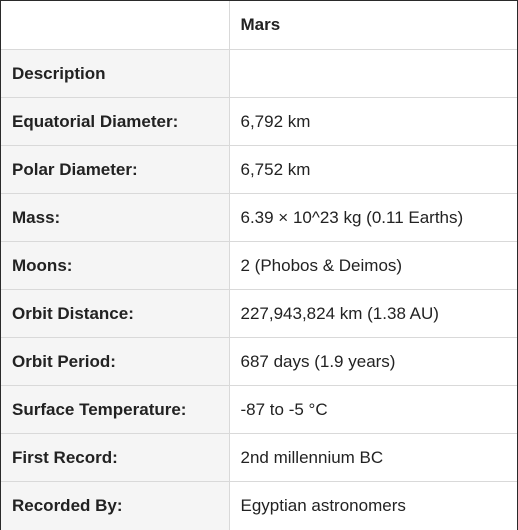 This screenshot has width=518, height=530. I want to click on table-row: Mass: 6.39 × 10^23 kg (0.11 Earths), so click(259, 217).